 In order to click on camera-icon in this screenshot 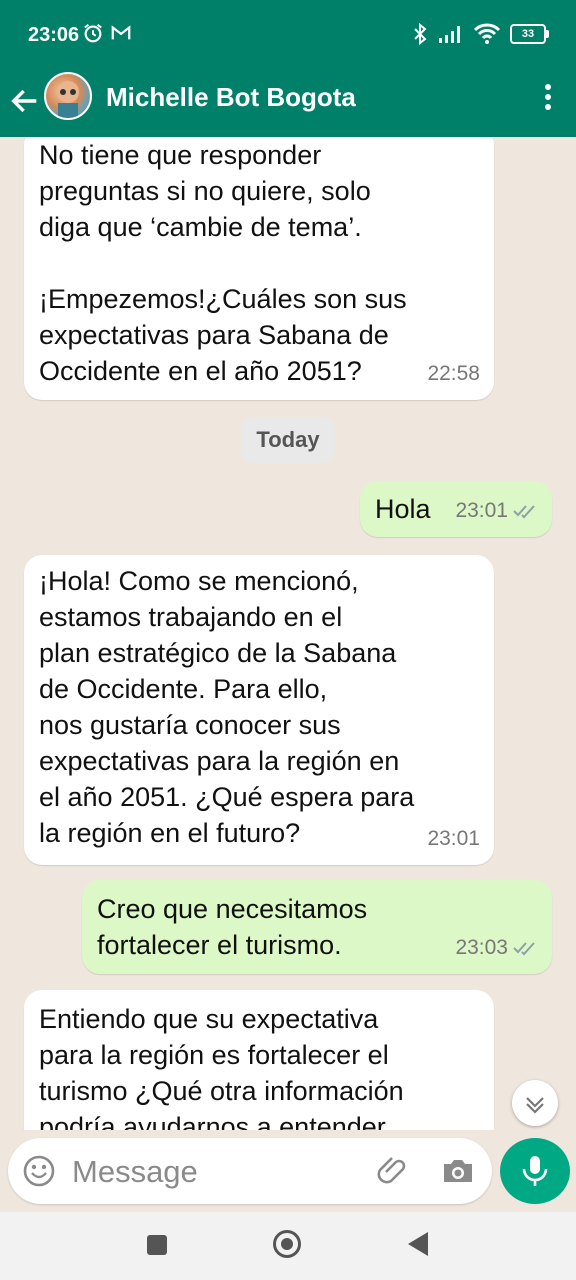, I will do `click(458, 1171)`.